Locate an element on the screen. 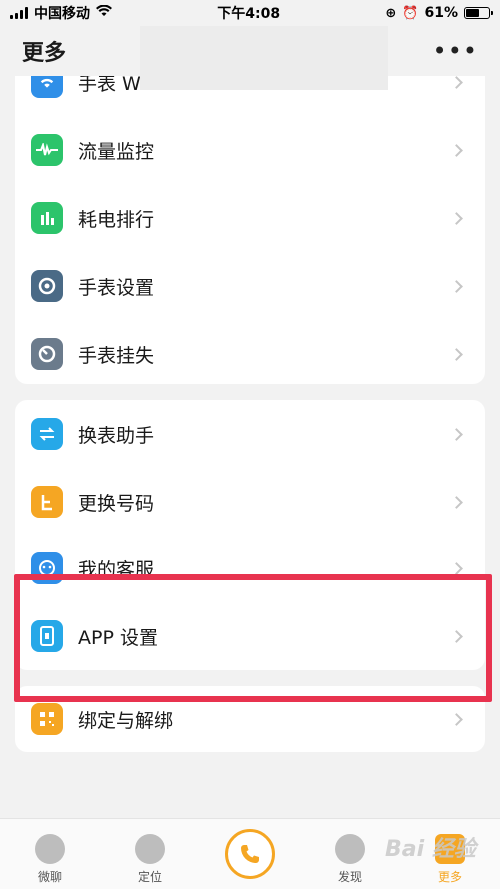 The height and width of the screenshot is (889, 500). menu-item-customer-service: 我的客服 is located at coordinates (250, 568).